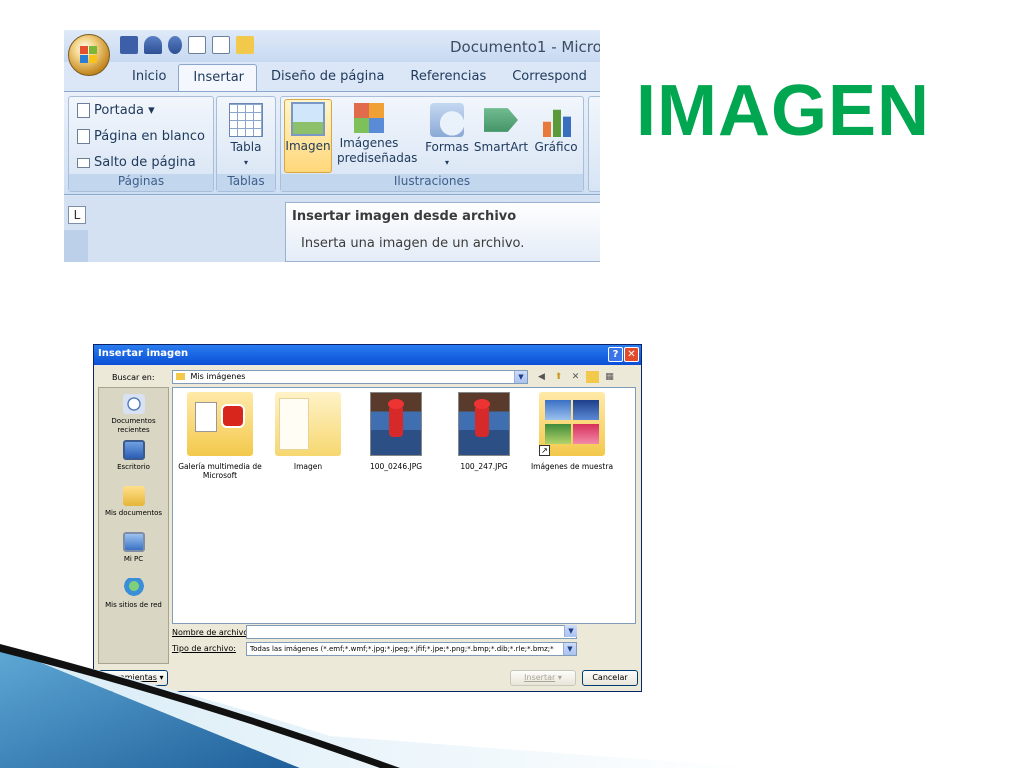  What do you see at coordinates (246, 120) in the screenshot?
I see `table-icon` at bounding box center [246, 120].